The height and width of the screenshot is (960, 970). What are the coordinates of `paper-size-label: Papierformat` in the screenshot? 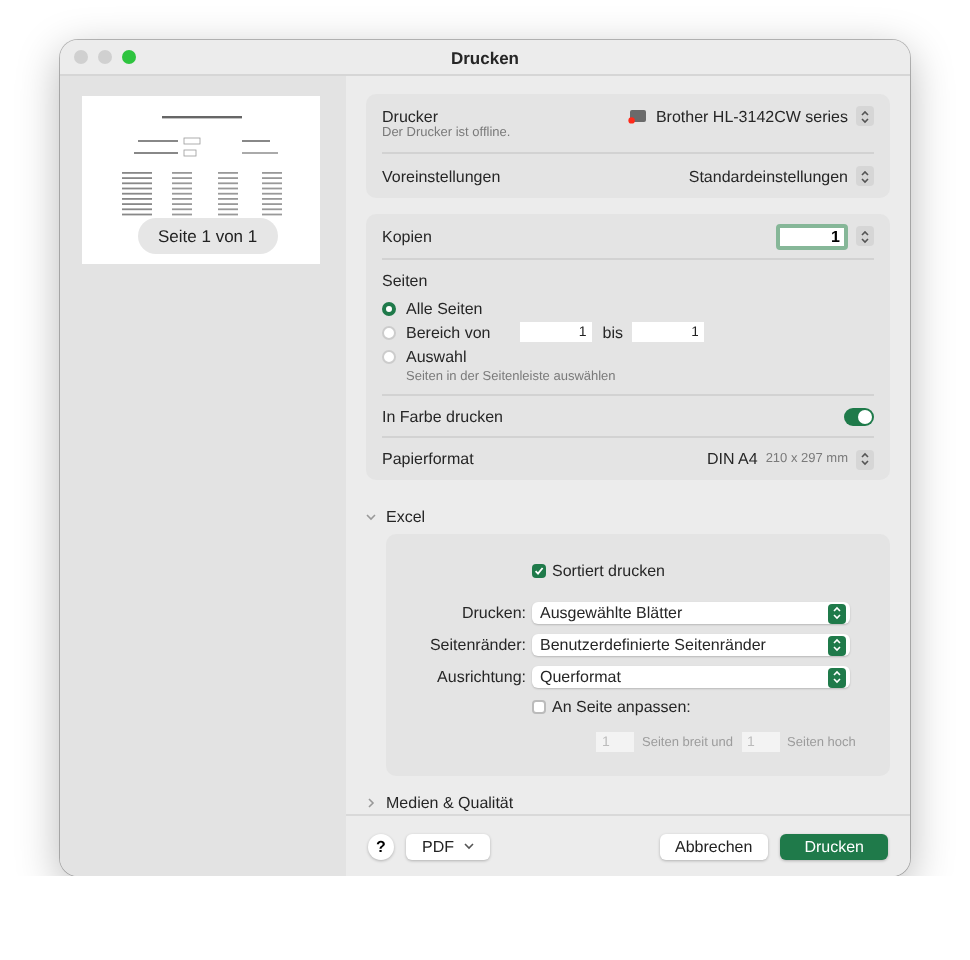 It's located at (428, 459).